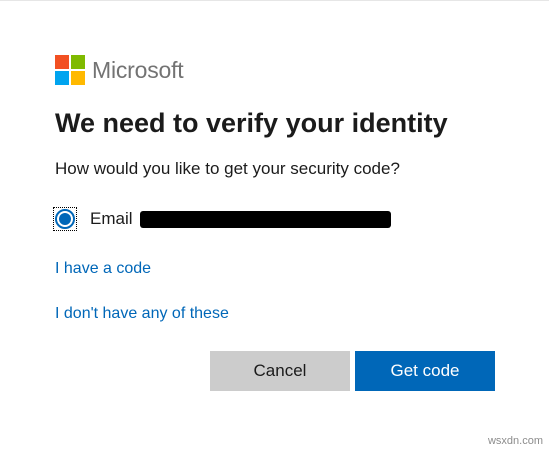 The height and width of the screenshot is (451, 549). What do you see at coordinates (425, 371) in the screenshot?
I see `get-code-button: Get code` at bounding box center [425, 371].